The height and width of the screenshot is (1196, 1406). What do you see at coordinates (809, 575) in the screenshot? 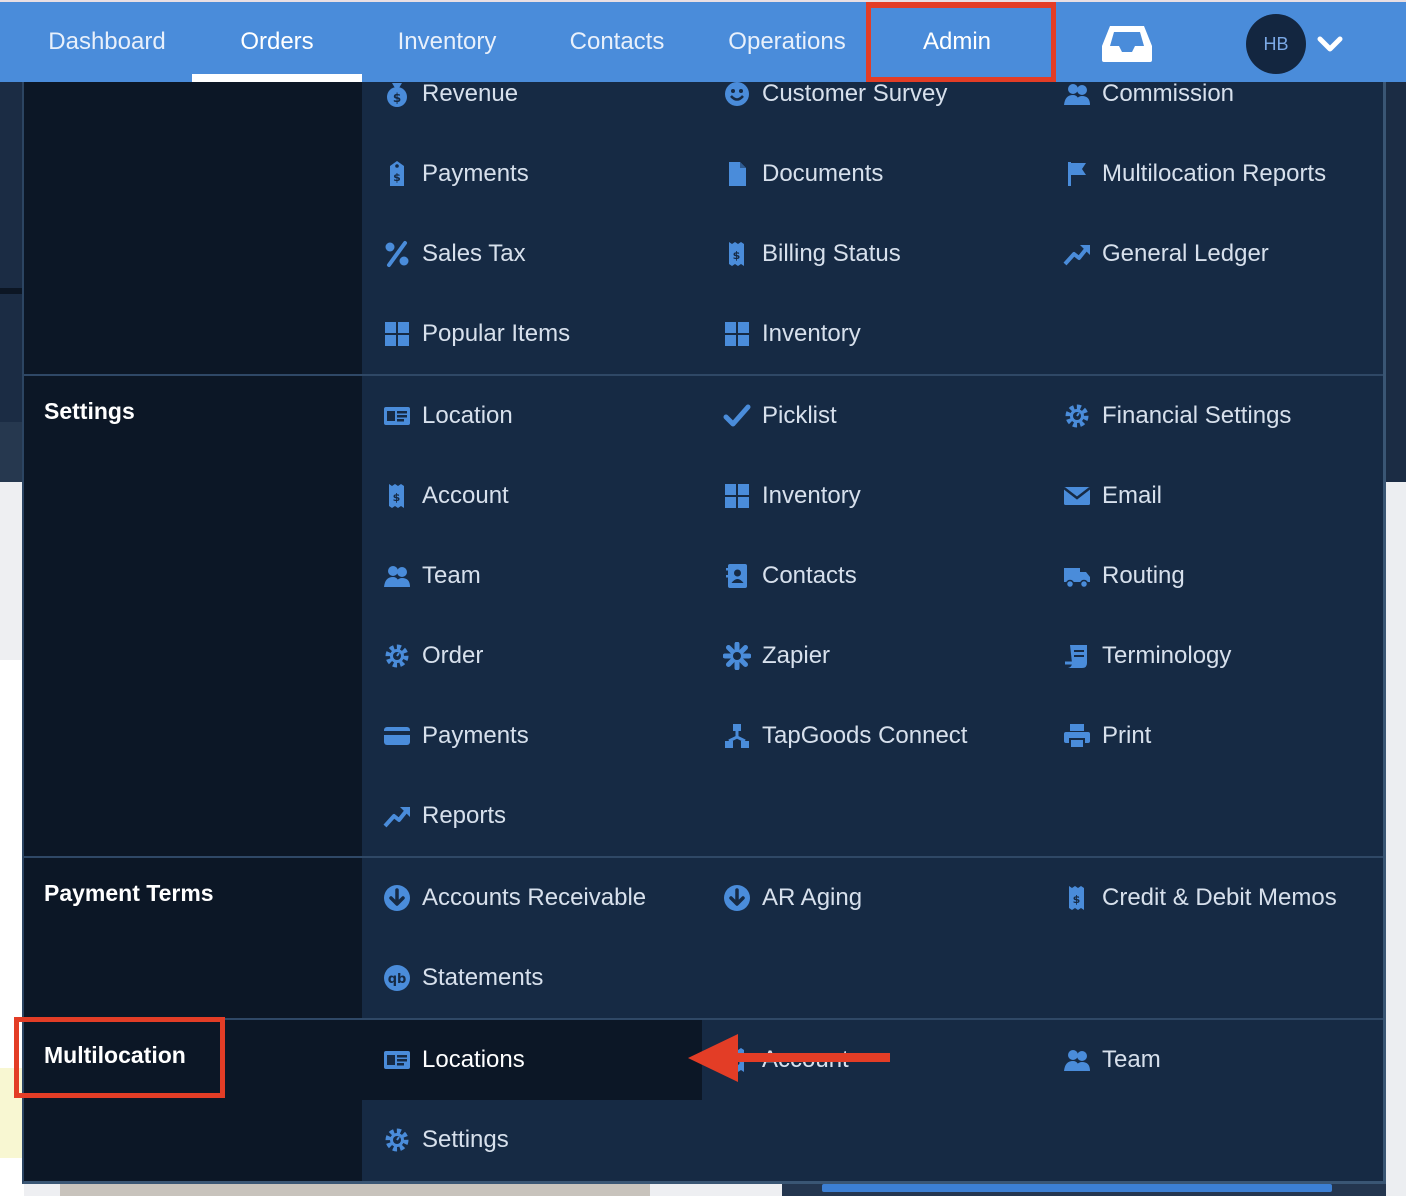
I see `menu-item-label: Contacts` at bounding box center [809, 575].